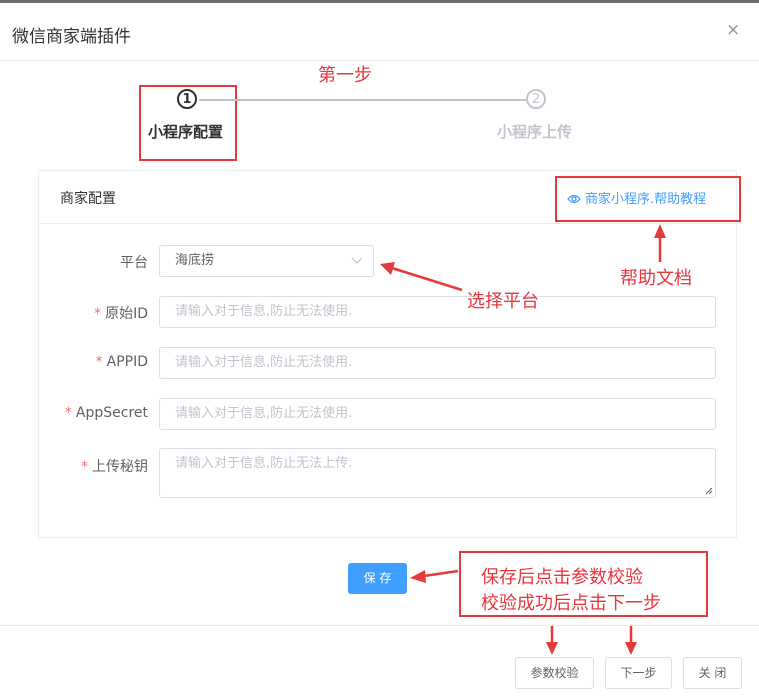 The height and width of the screenshot is (700, 759). What do you see at coordinates (638, 673) in the screenshot?
I see `next-button: 下一步` at bounding box center [638, 673].